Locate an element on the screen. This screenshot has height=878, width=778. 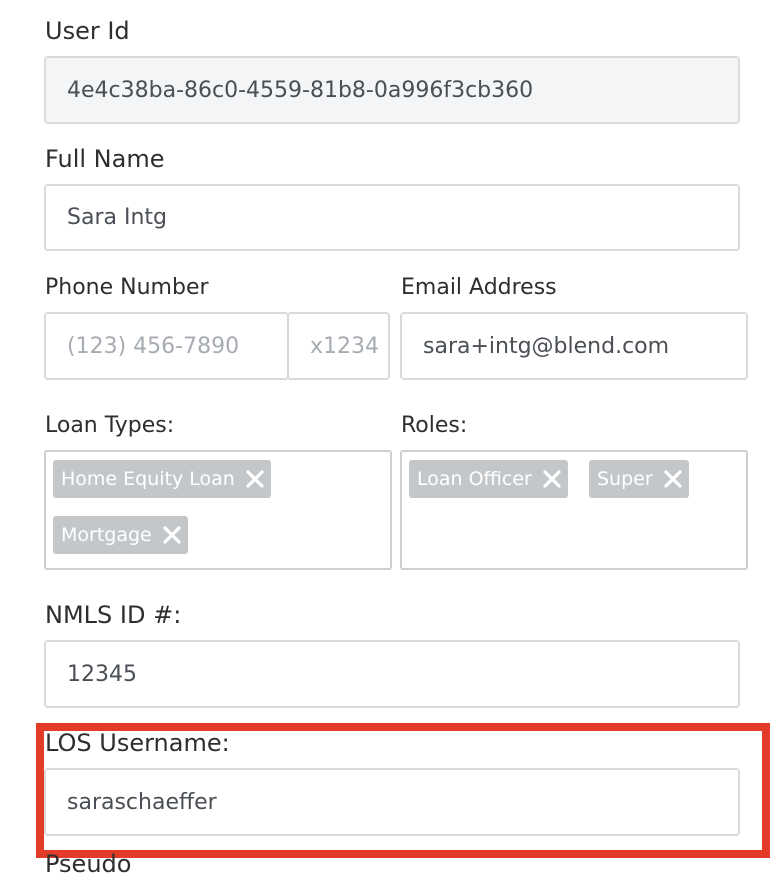
tag-label: Mortgage is located at coordinates (106, 535).